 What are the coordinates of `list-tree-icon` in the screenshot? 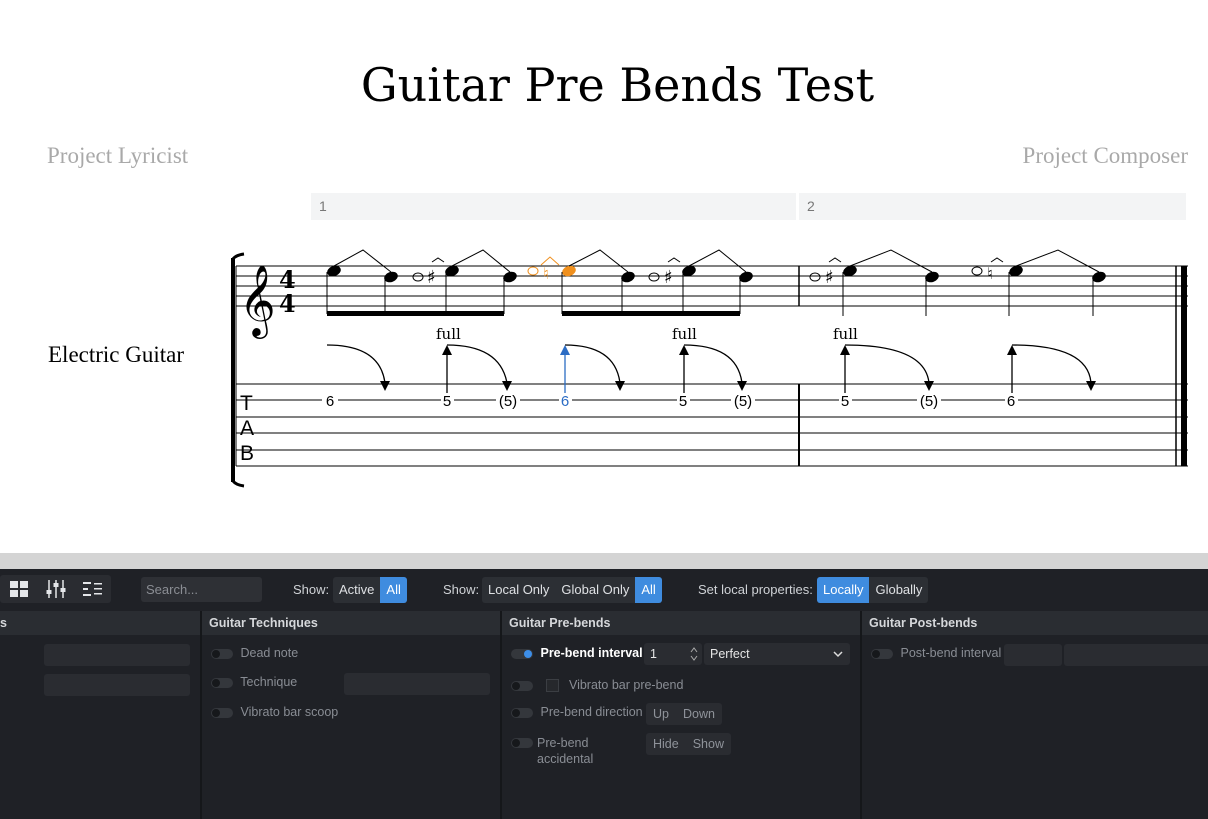 It's located at (93, 589).